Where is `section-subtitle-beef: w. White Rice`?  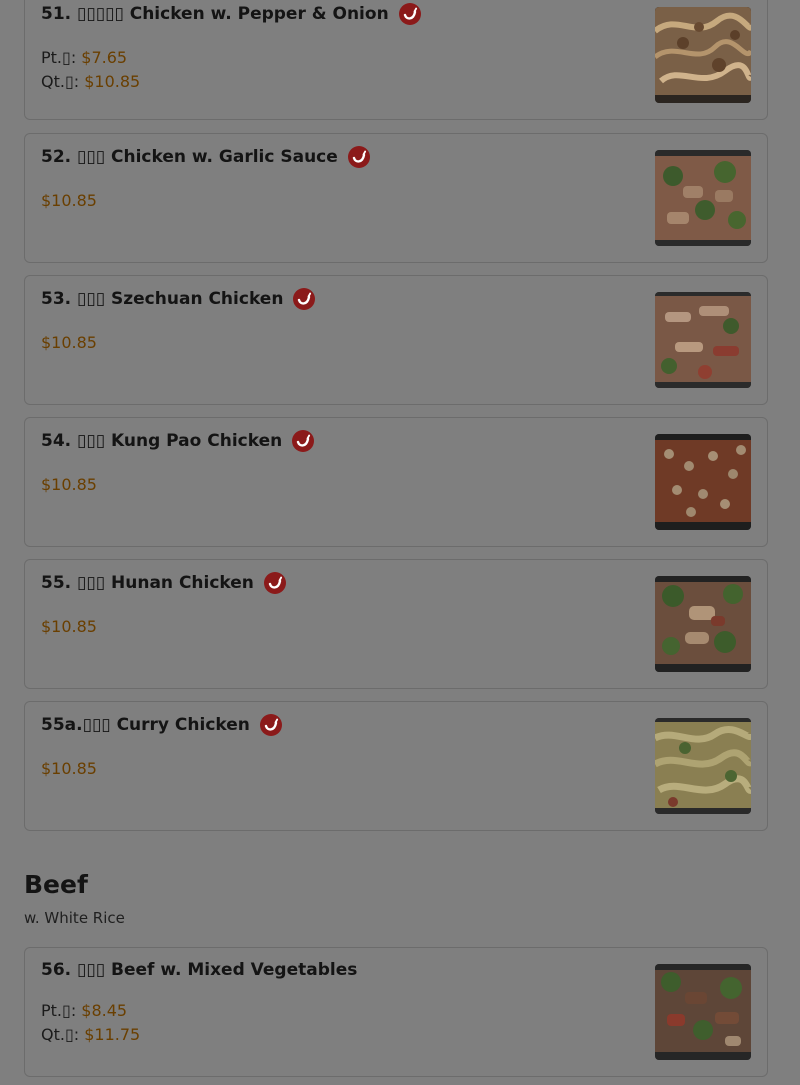 section-subtitle-beef: w. White Rice is located at coordinates (74, 918).